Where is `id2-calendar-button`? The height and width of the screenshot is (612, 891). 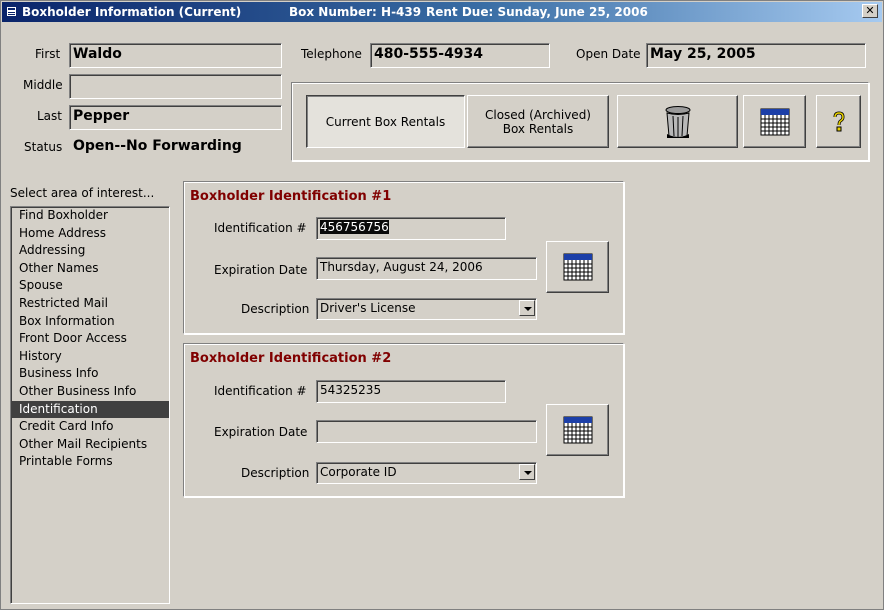 id2-calendar-button is located at coordinates (577, 430).